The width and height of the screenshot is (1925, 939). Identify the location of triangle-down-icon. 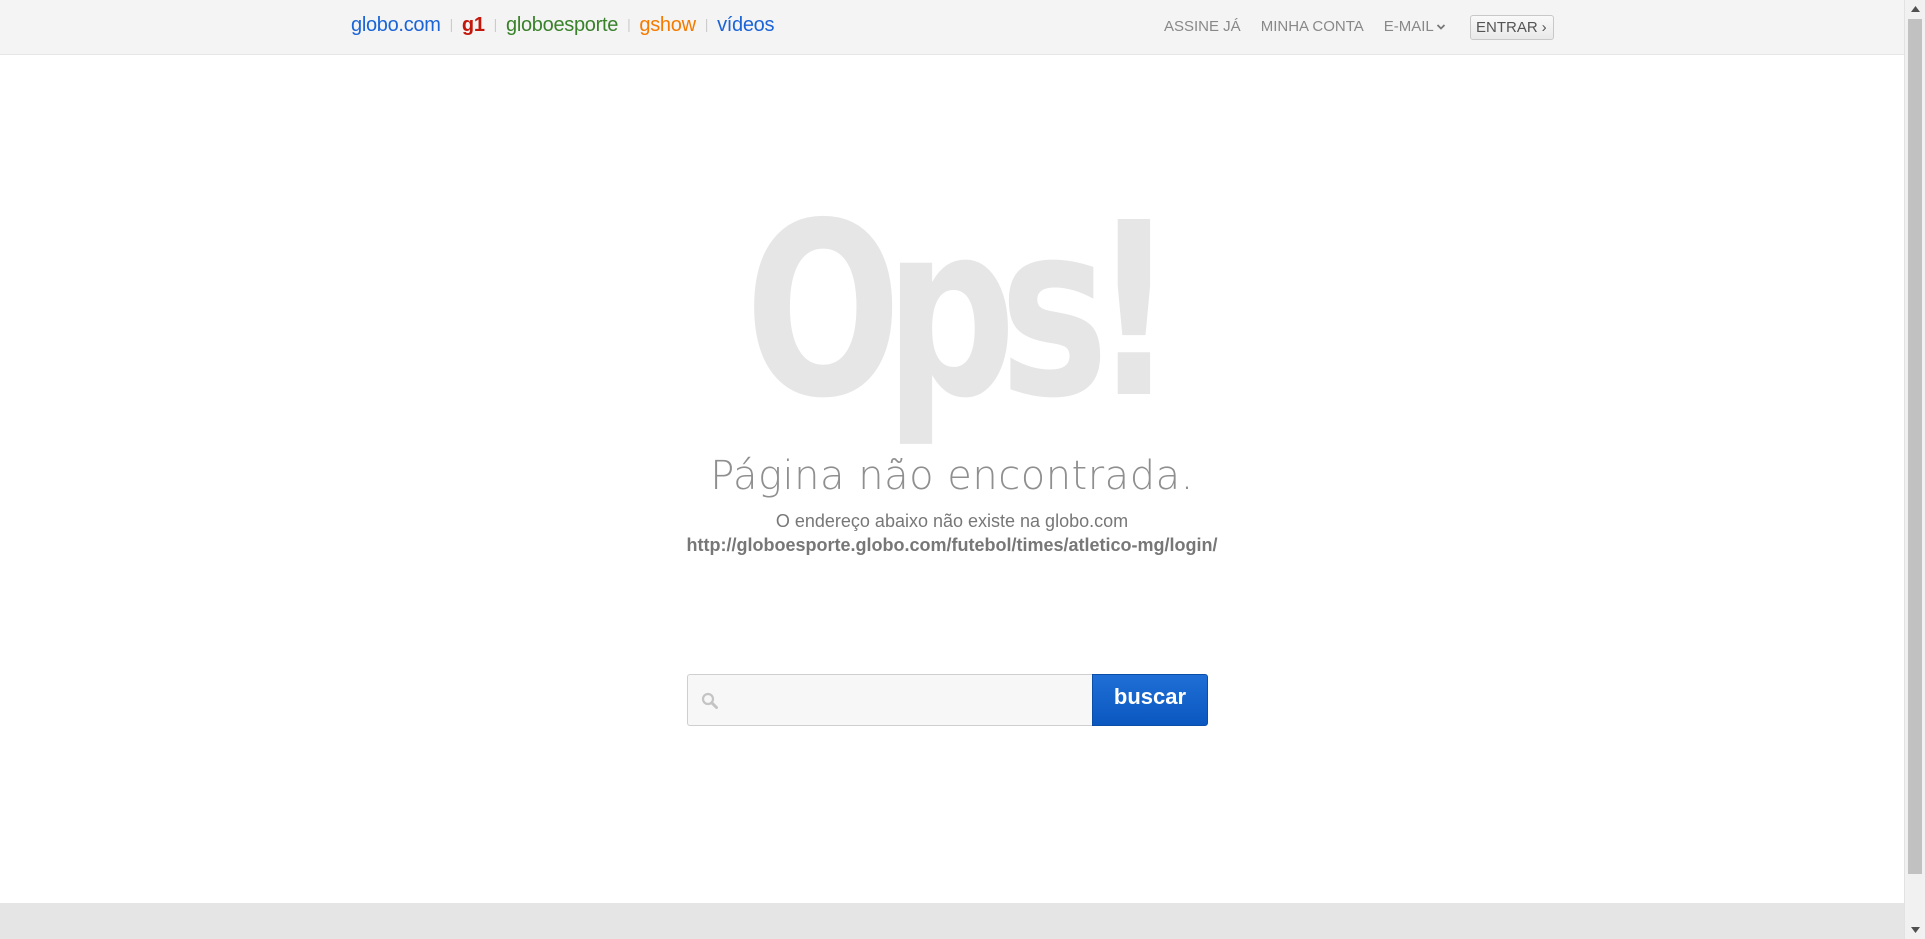
(1915, 930).